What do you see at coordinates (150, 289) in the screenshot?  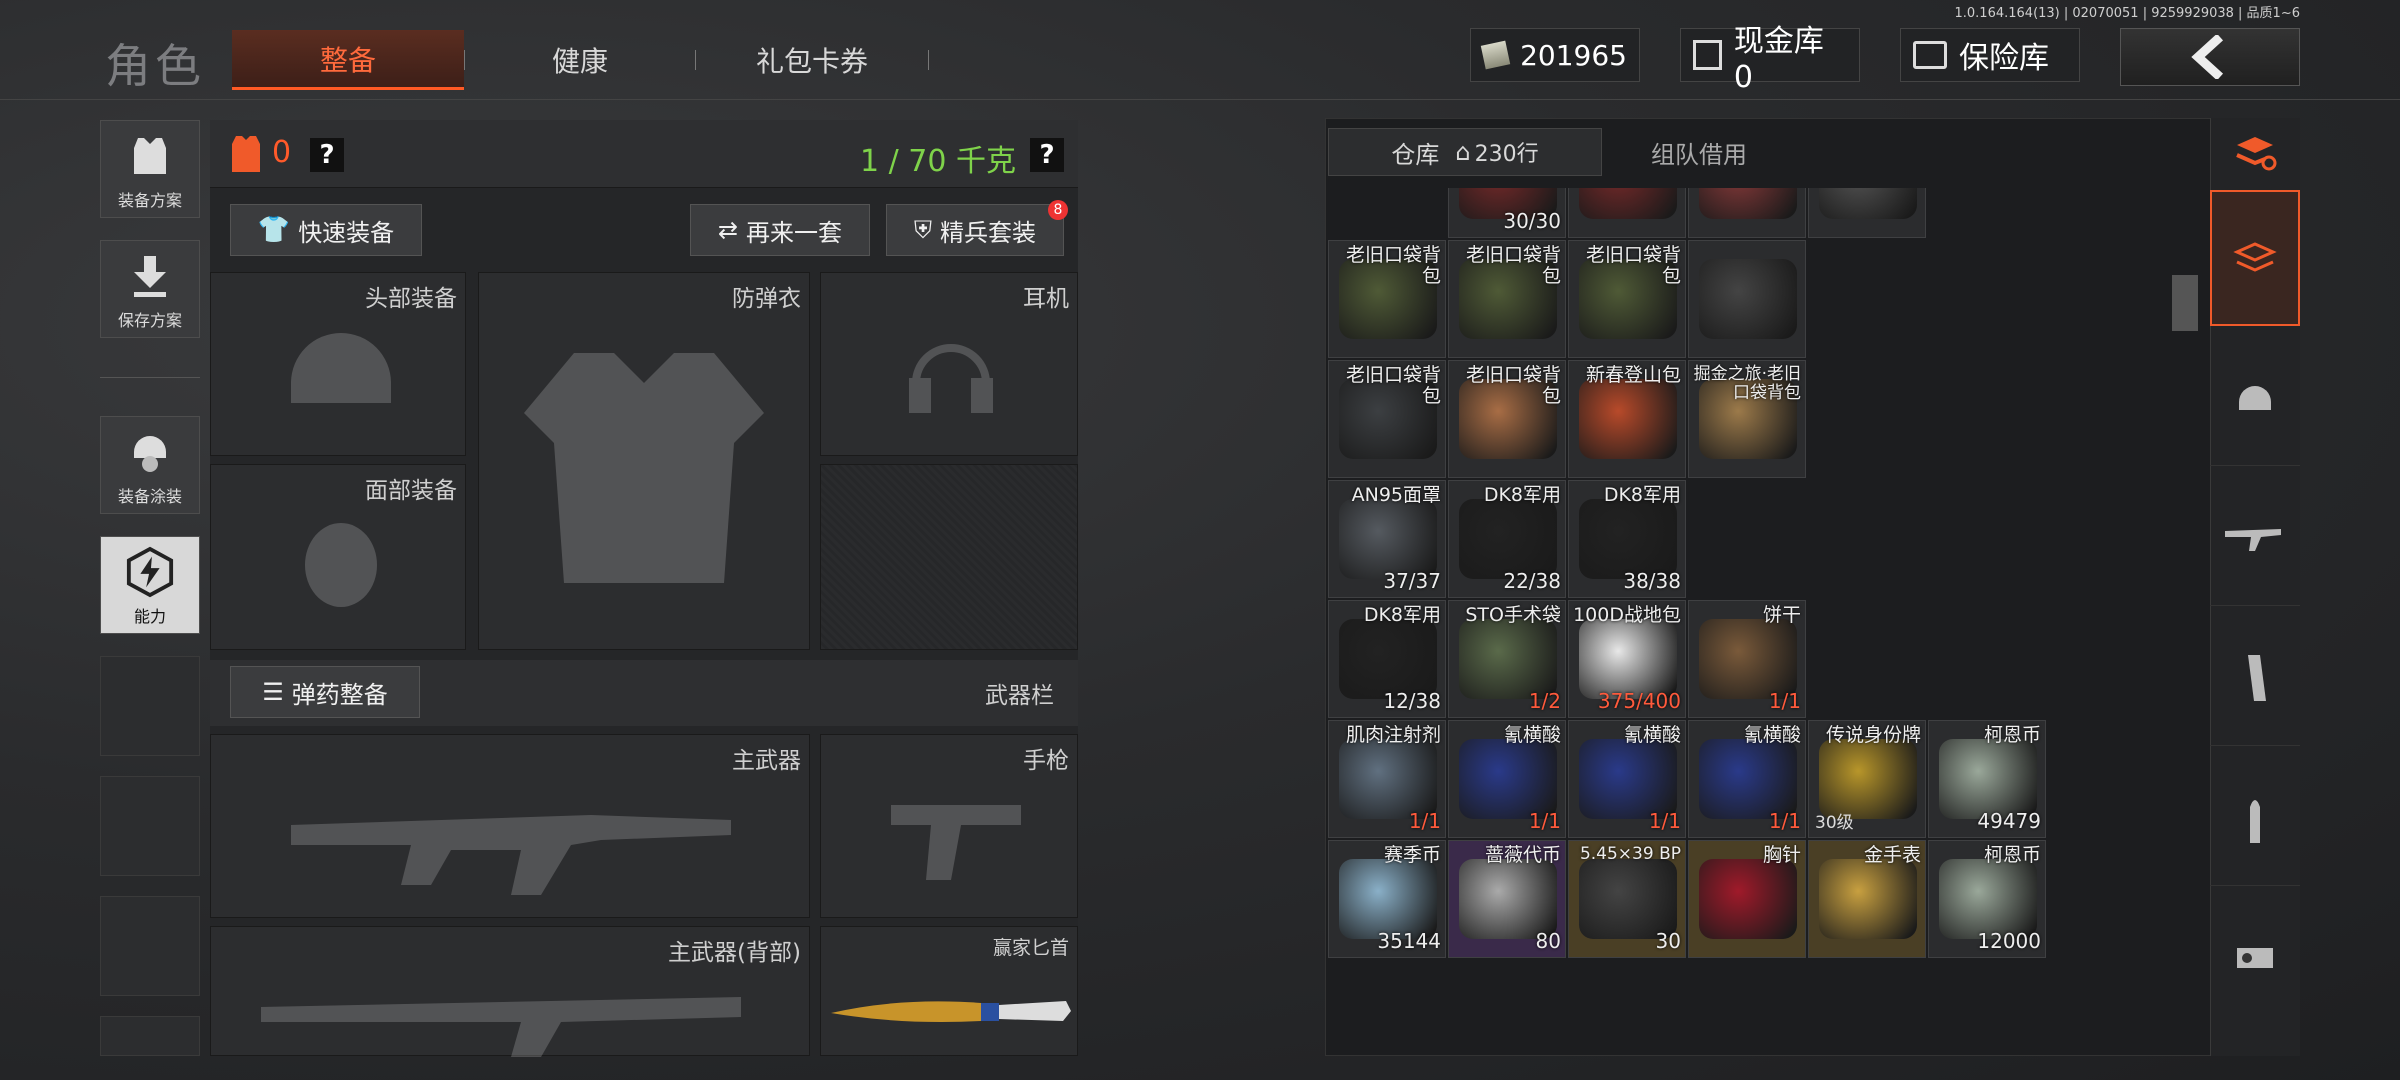 I see `sidebar-save-plan: 保存方案` at bounding box center [150, 289].